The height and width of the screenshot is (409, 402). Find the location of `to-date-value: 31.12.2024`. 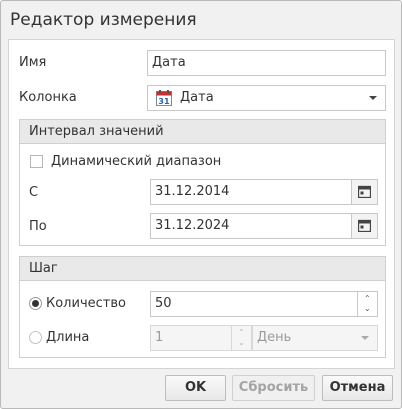

to-date-value: 31.12.2024 is located at coordinates (192, 225).